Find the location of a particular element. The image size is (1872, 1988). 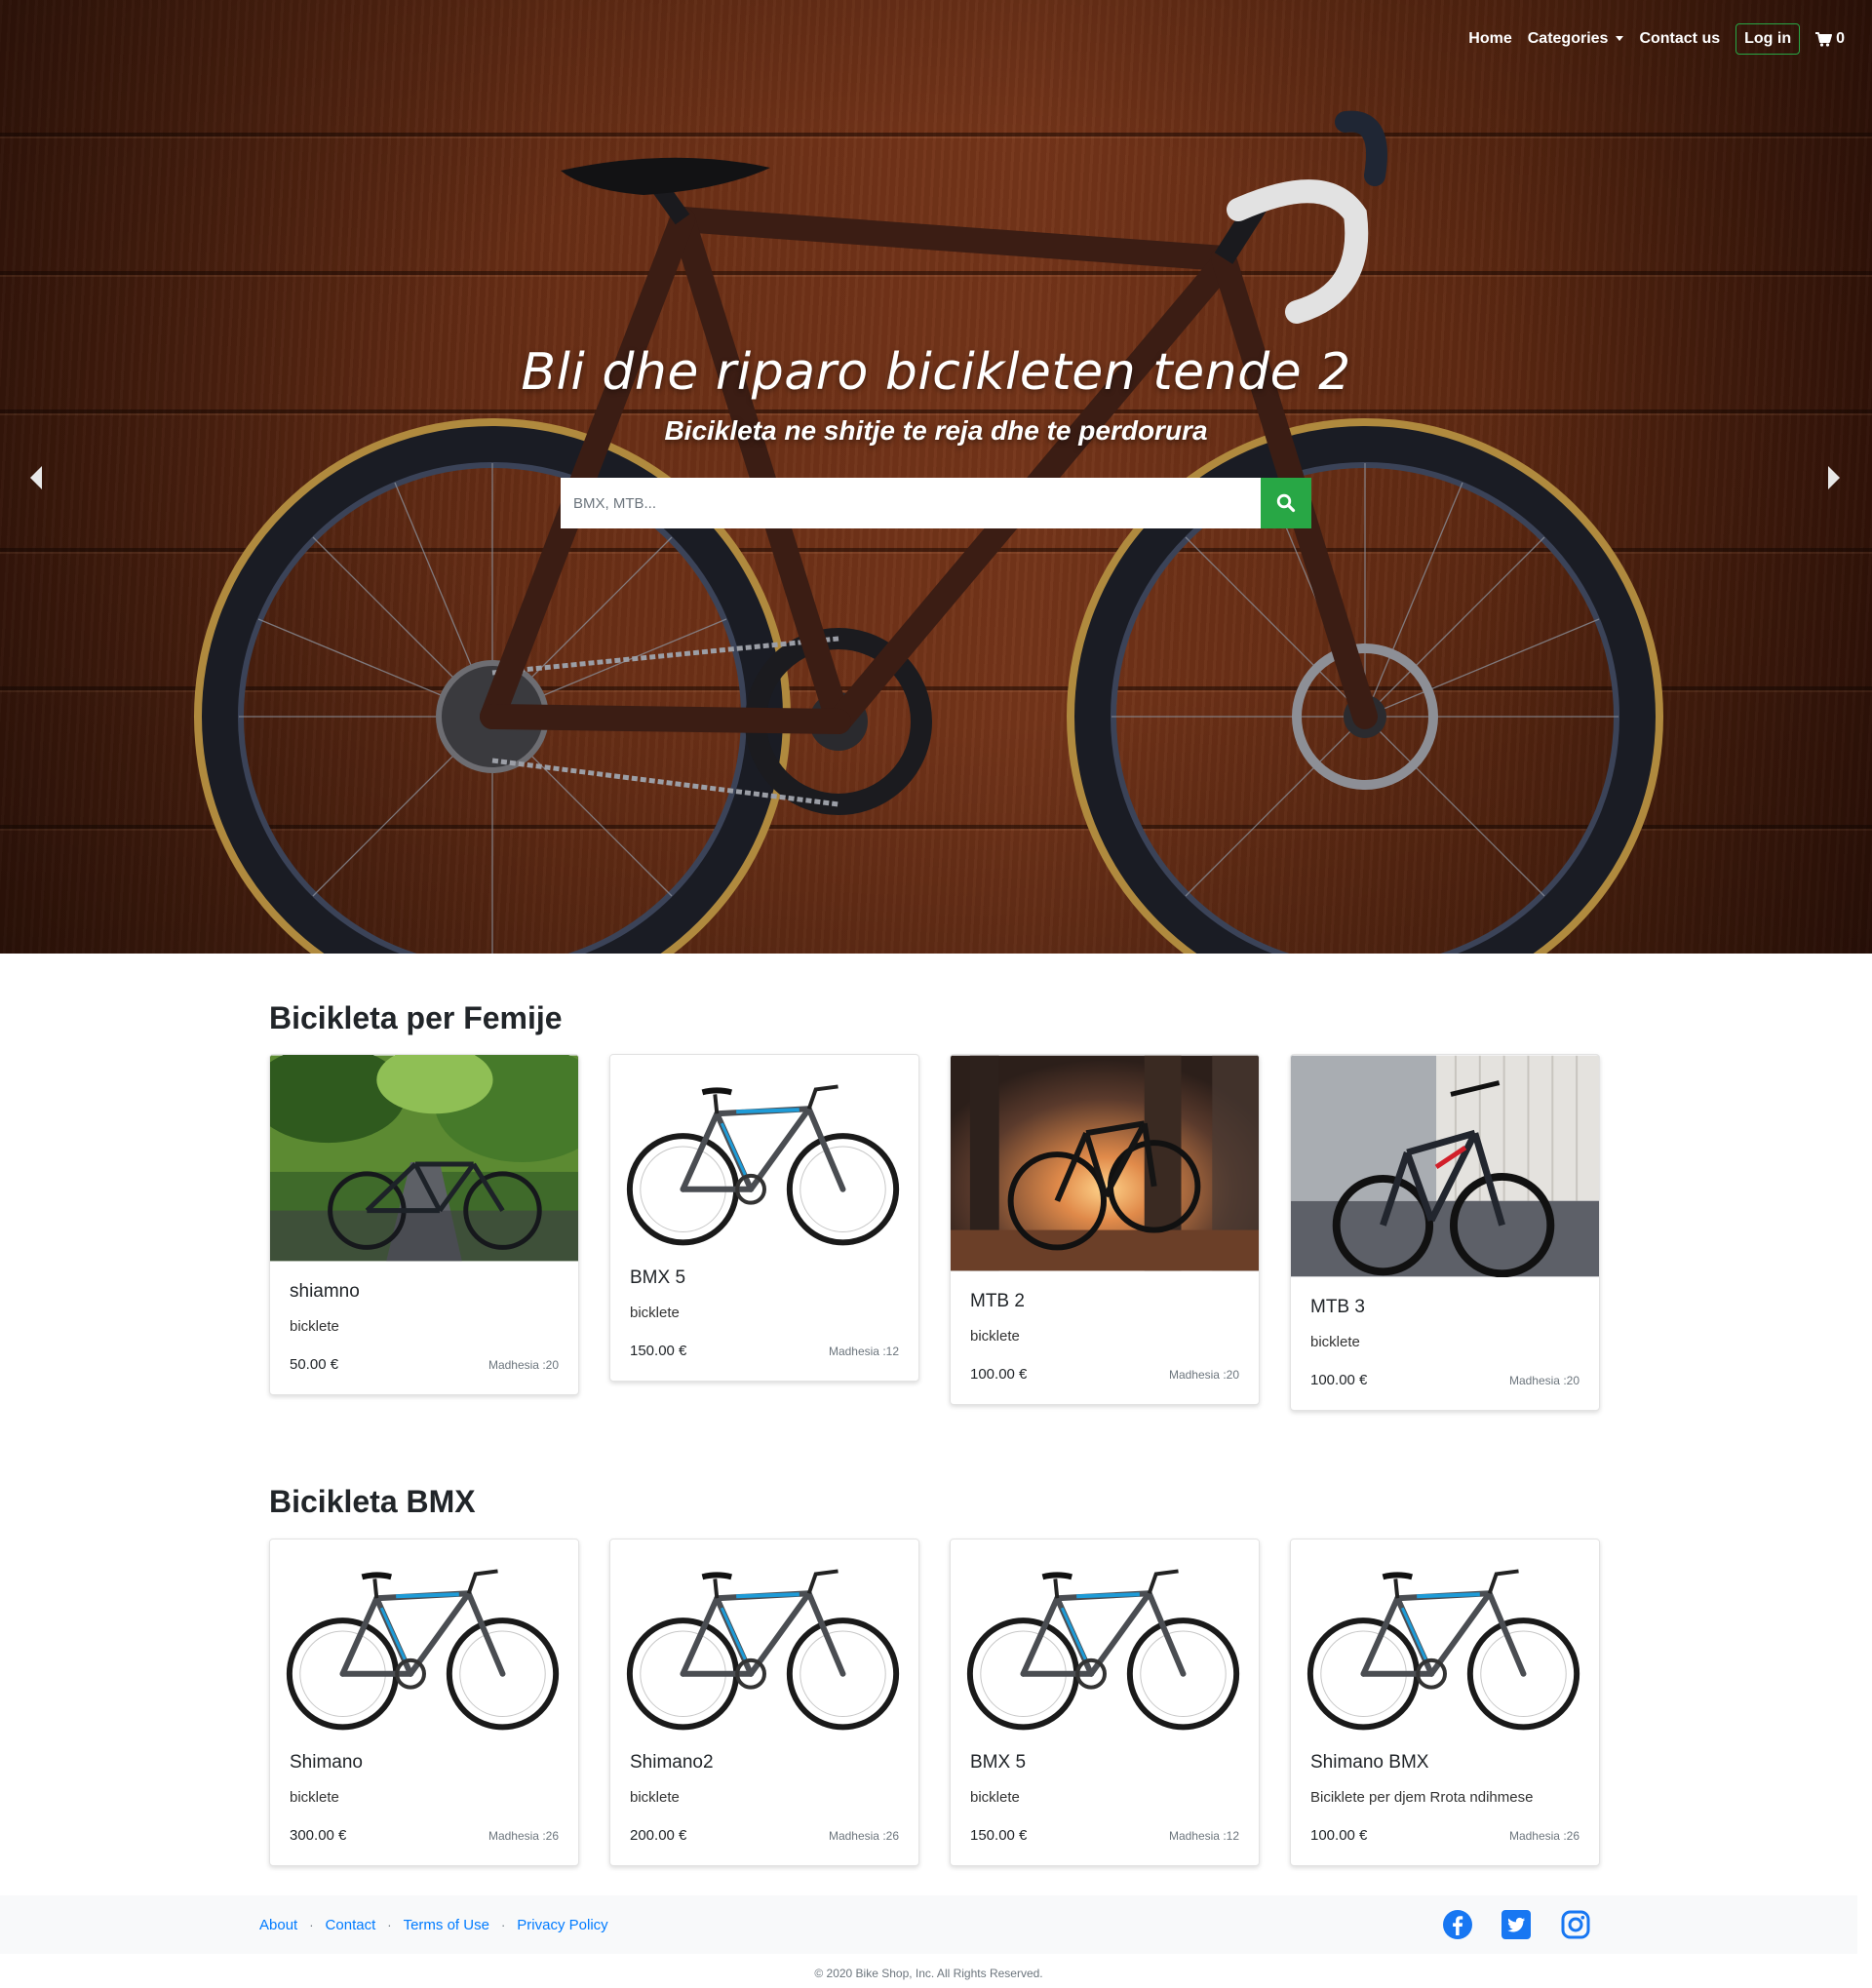

footer-terms-link: Terms of Use is located at coordinates (446, 1925).